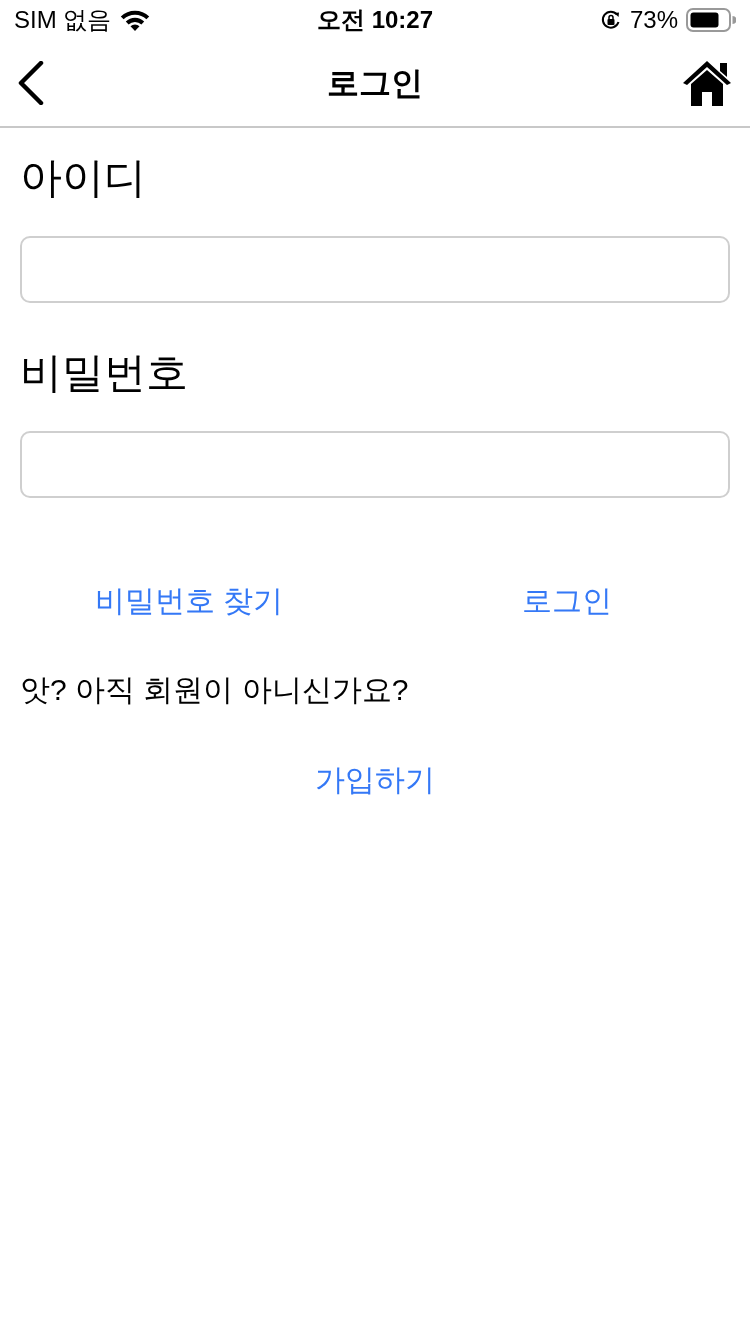  Describe the element at coordinates (104, 373) in the screenshot. I see `field-label: 비밀번호` at that location.